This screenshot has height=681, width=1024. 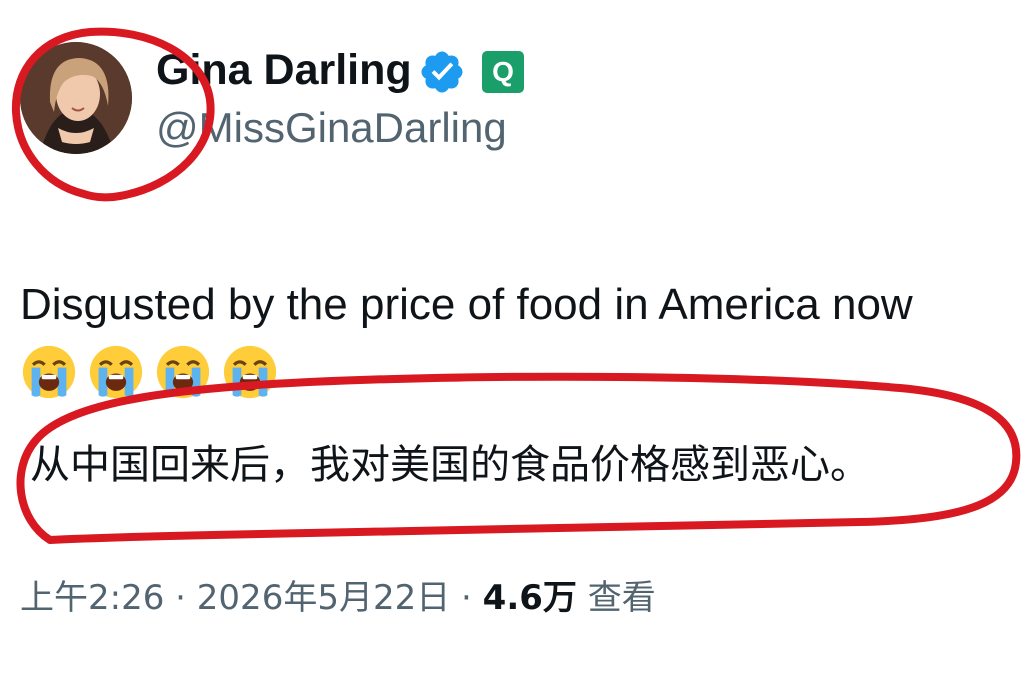 I want to click on views-label: 查看, so click(x=622, y=598).